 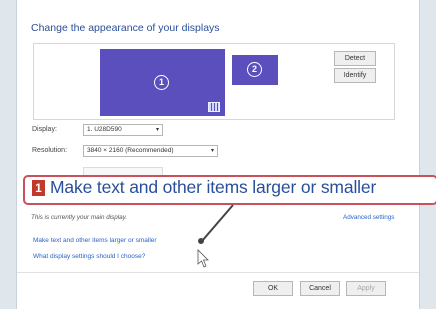 What do you see at coordinates (203, 258) in the screenshot?
I see `mouse-pointer-icon` at bounding box center [203, 258].